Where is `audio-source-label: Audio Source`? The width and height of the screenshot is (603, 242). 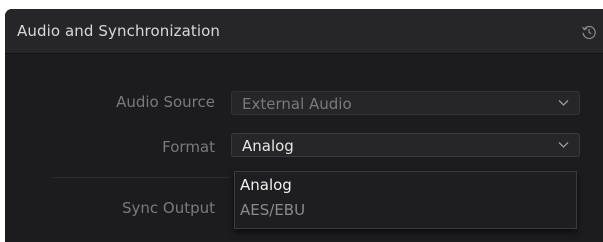
audio-source-label: Audio Source is located at coordinates (165, 102).